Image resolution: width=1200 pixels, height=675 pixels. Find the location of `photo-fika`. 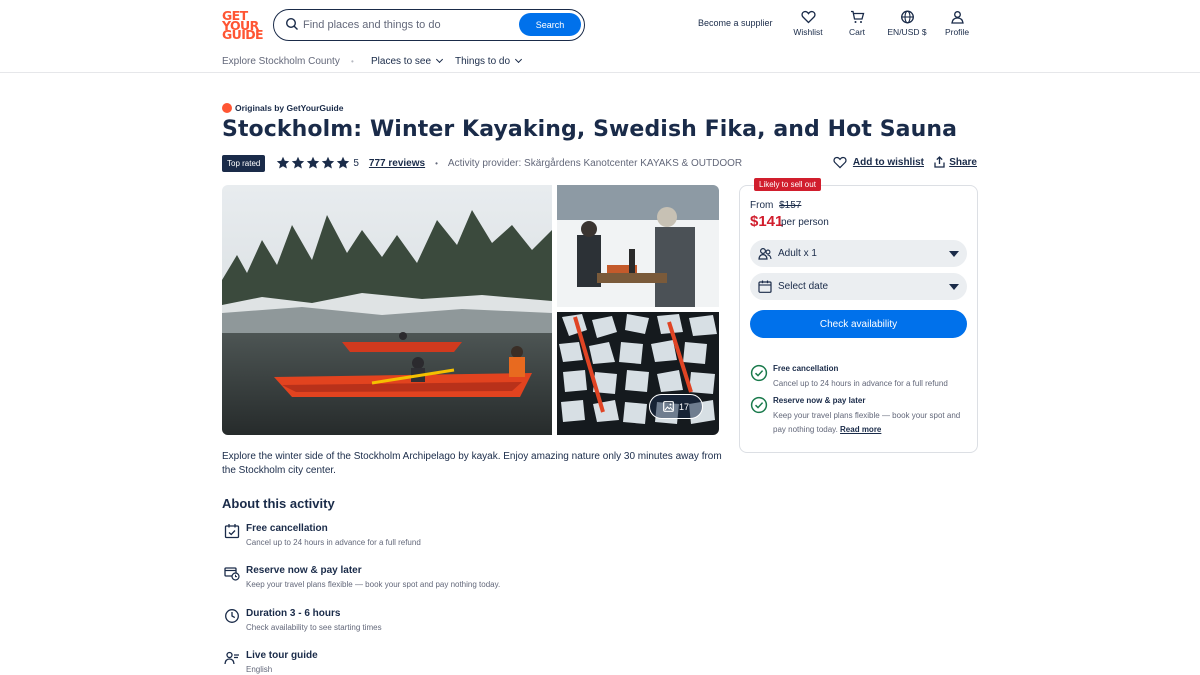

photo-fika is located at coordinates (638, 246).